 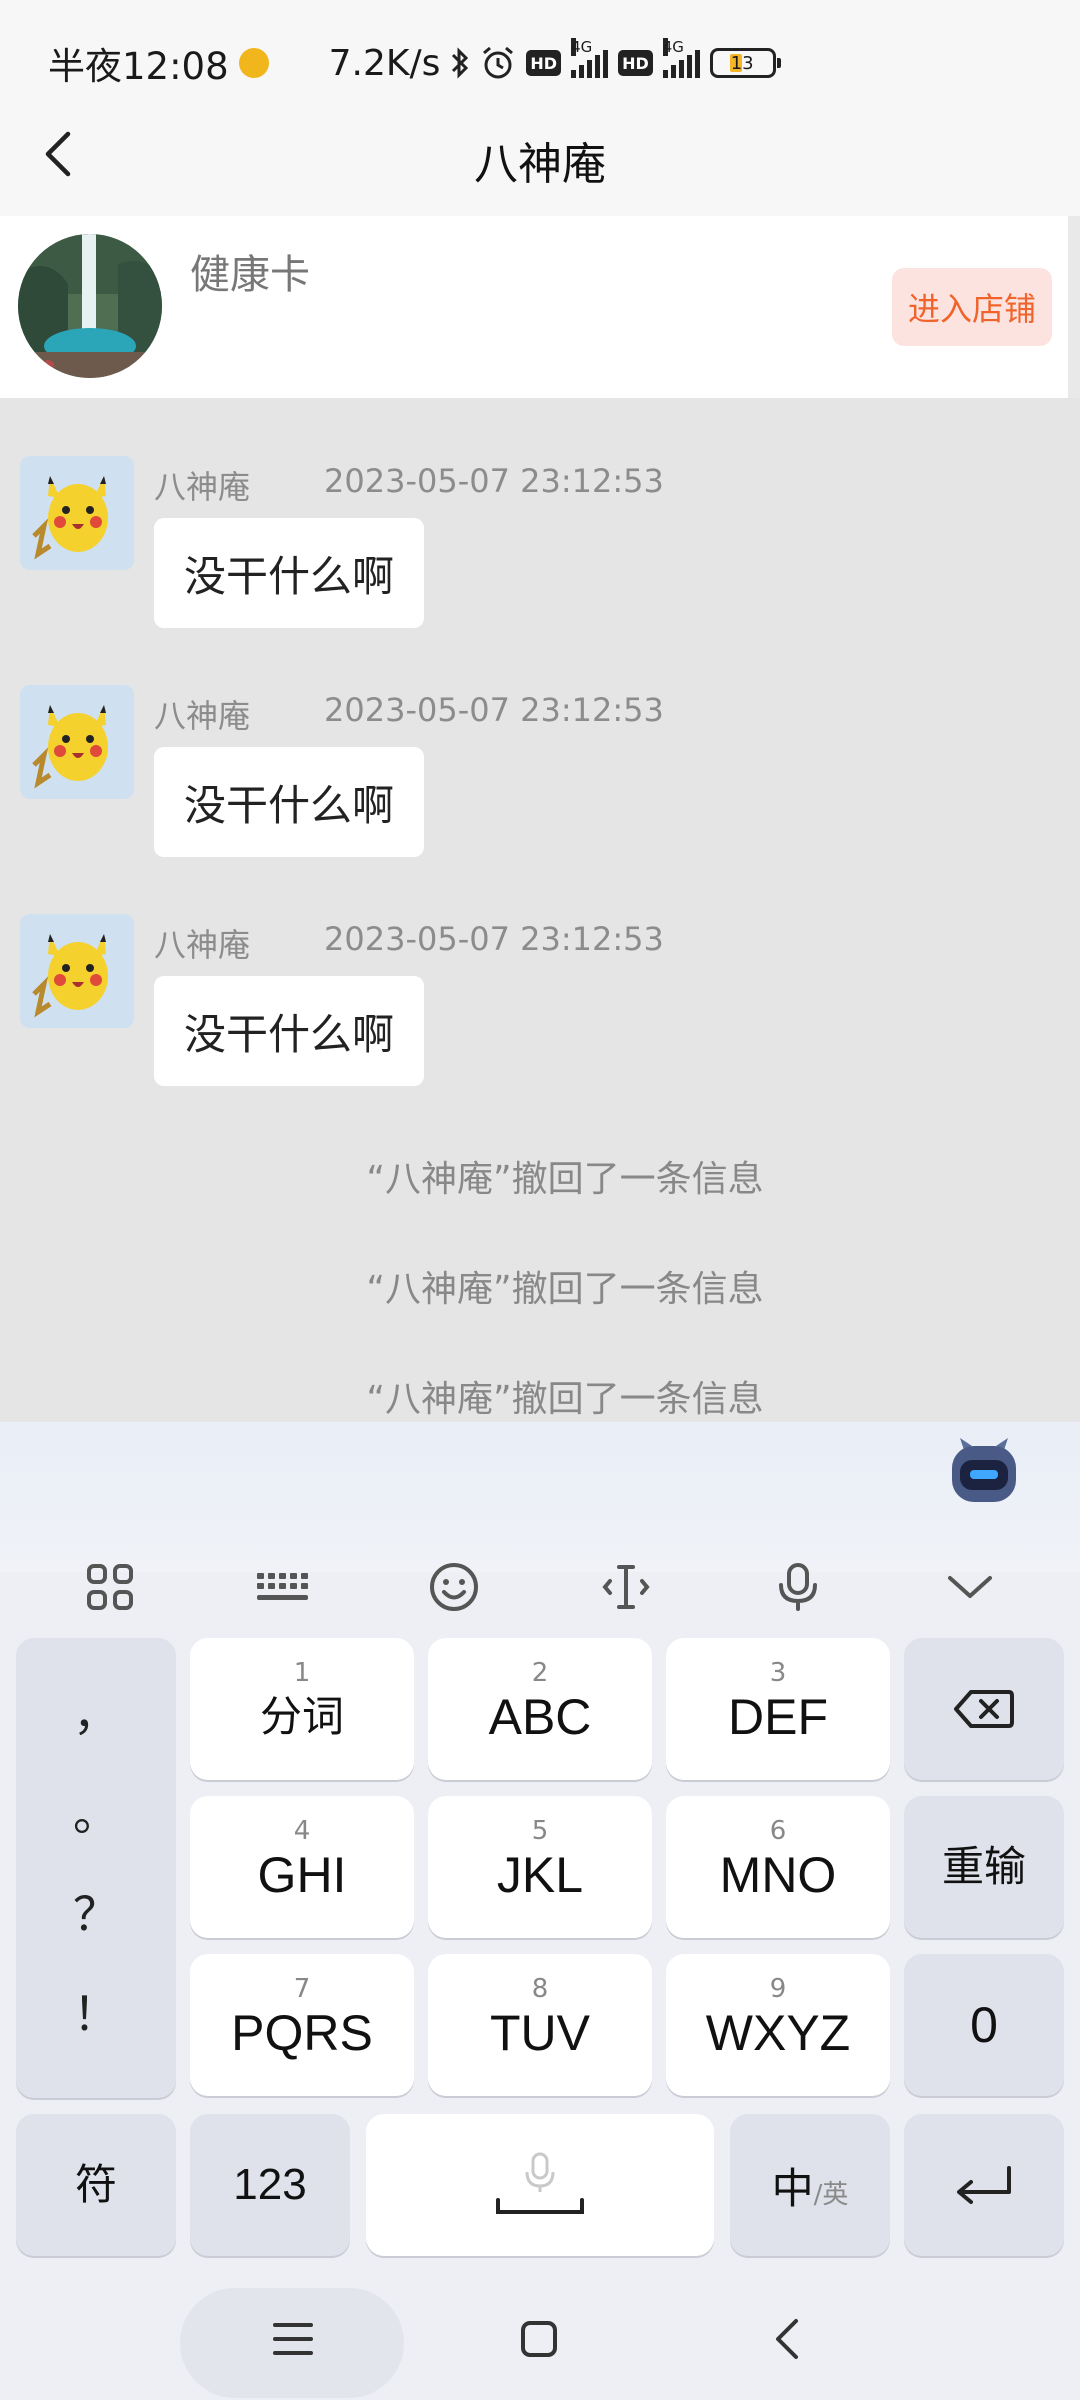 I want to click on space-key, so click(x=540, y=2185).